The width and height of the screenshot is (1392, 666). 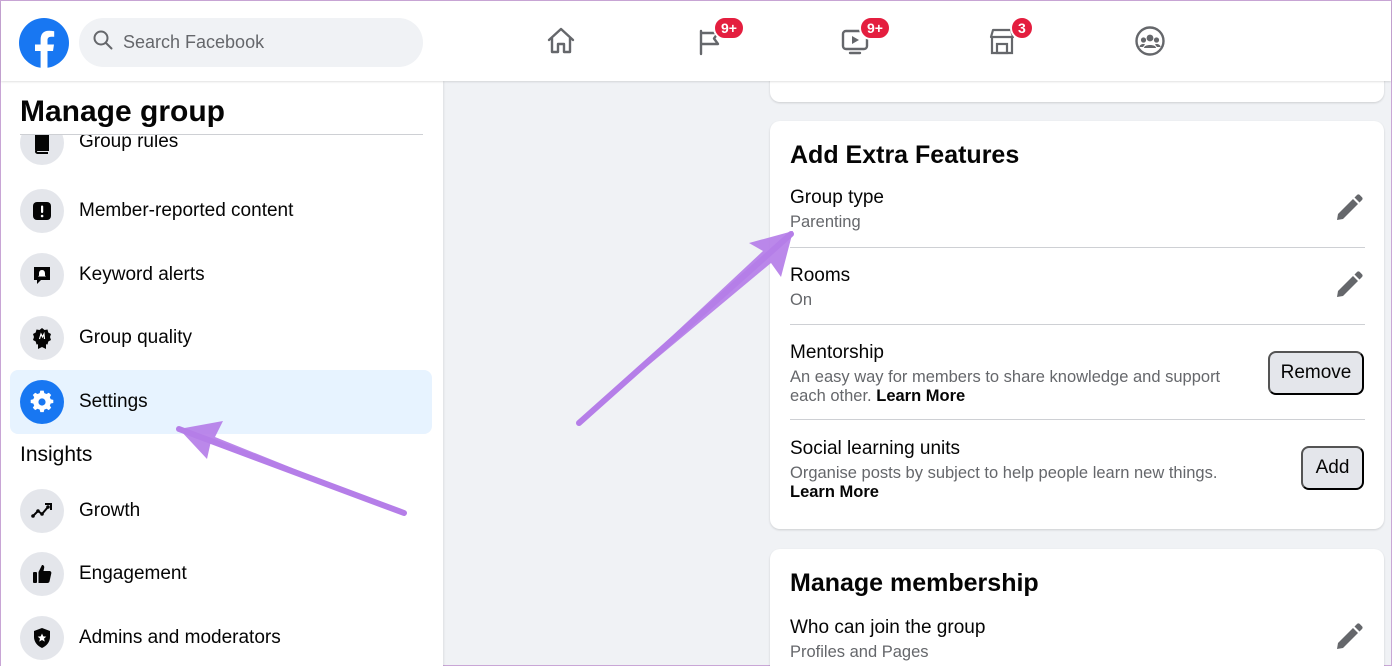 I want to click on remove-mentorship-button: Remove, so click(x=1316, y=373).